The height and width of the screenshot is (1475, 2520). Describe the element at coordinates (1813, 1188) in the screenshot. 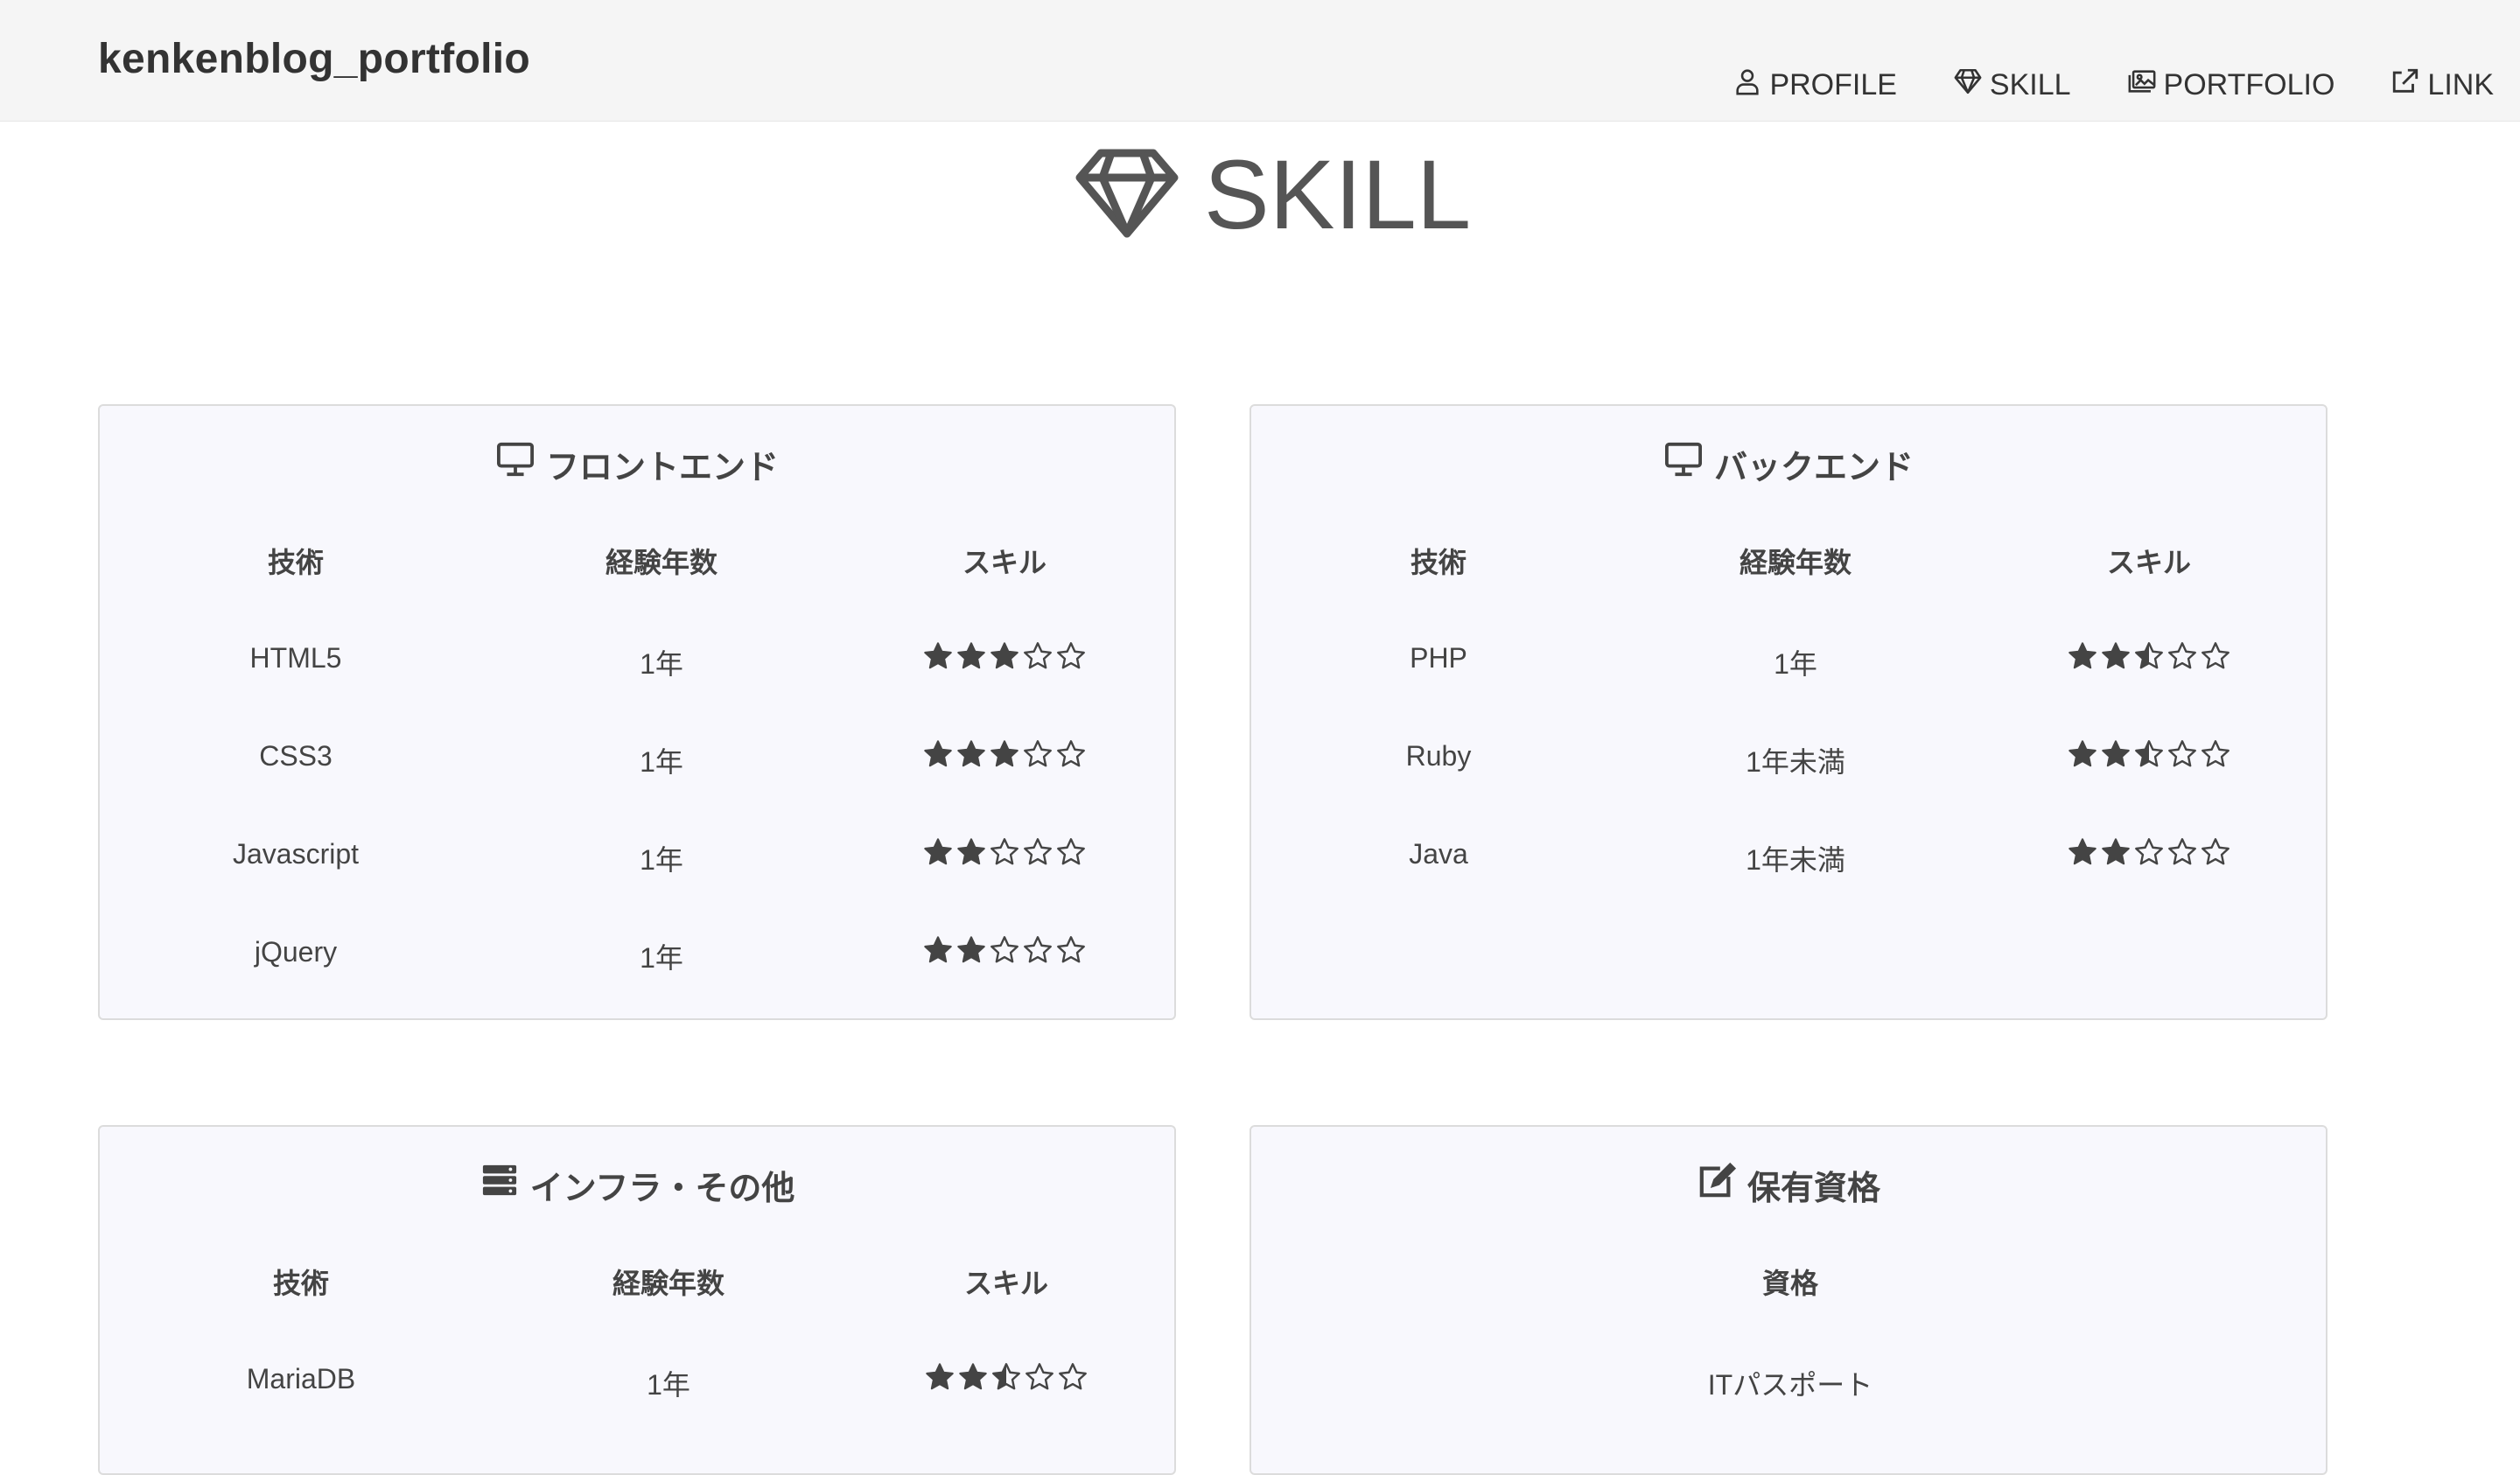

I see `card-title: 保有資格` at that location.